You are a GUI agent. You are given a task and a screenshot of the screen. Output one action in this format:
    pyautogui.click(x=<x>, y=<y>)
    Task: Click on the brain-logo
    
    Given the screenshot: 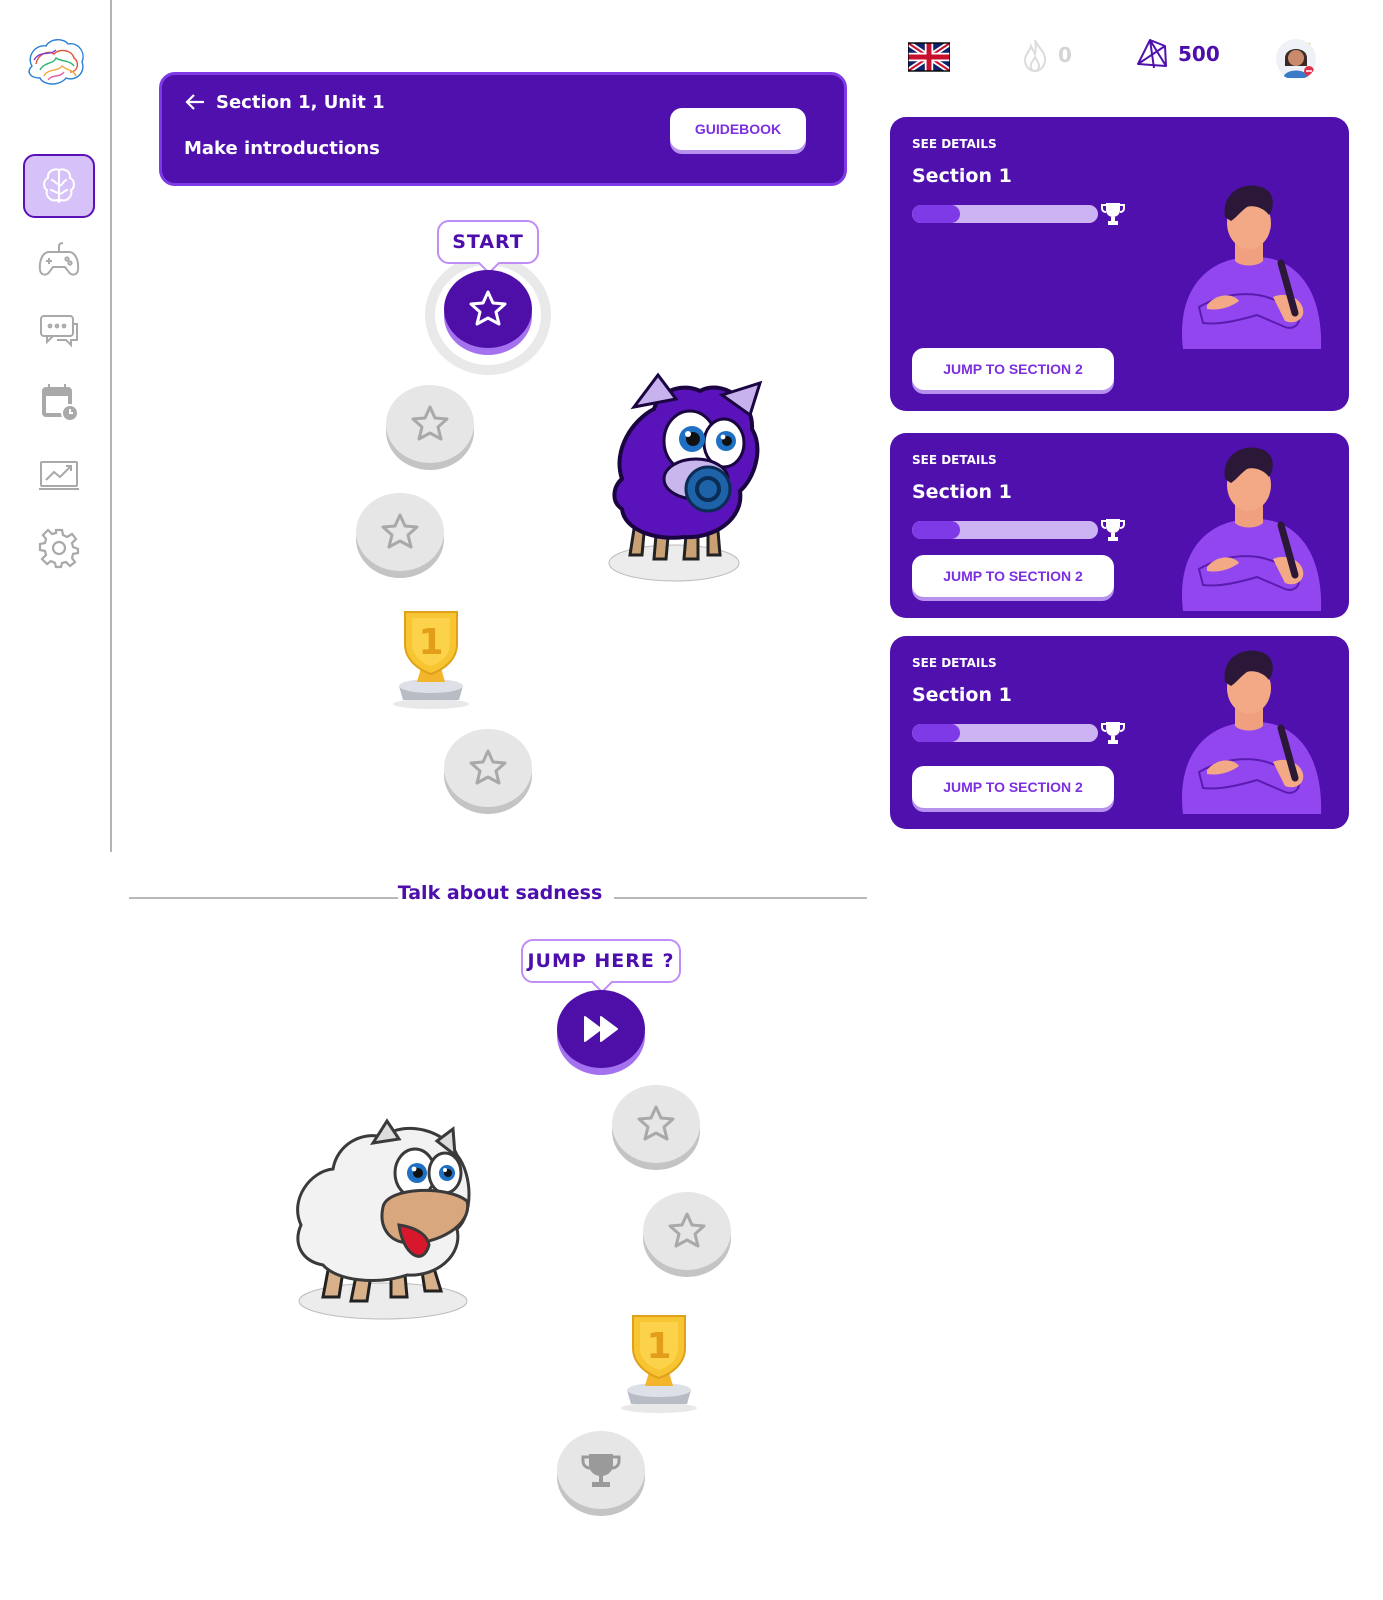 What is the action you would take?
    pyautogui.click(x=56, y=63)
    